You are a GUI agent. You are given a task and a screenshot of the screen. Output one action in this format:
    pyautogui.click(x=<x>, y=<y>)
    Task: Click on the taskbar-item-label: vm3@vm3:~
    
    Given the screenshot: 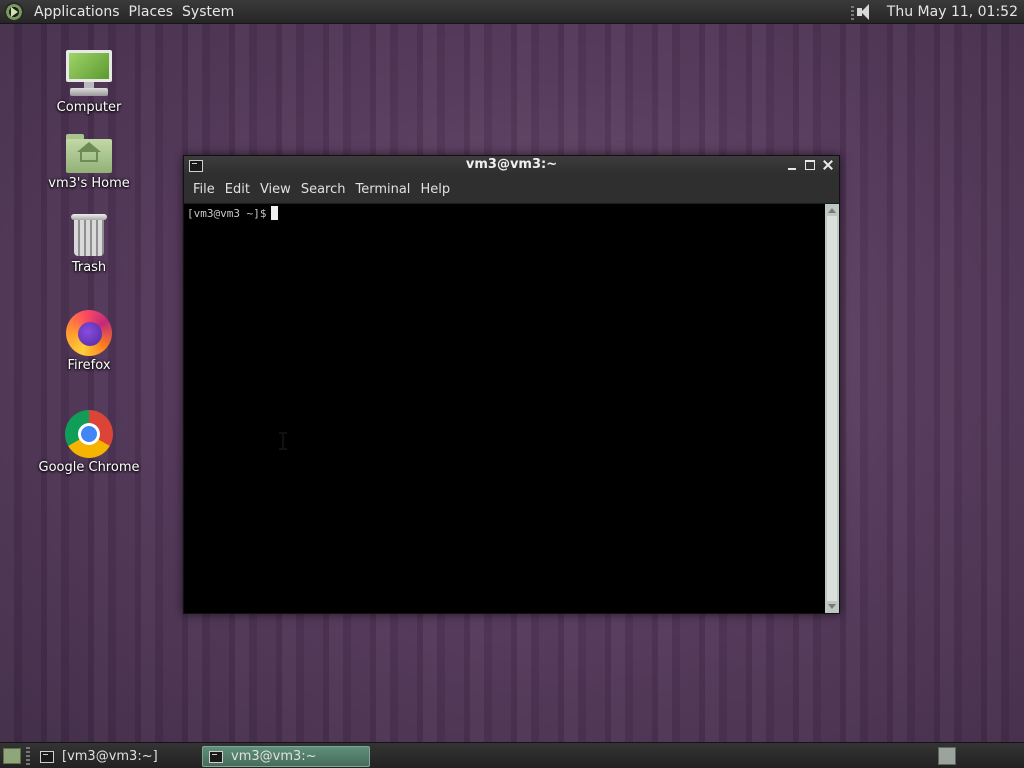 What is the action you would take?
    pyautogui.click(x=274, y=756)
    